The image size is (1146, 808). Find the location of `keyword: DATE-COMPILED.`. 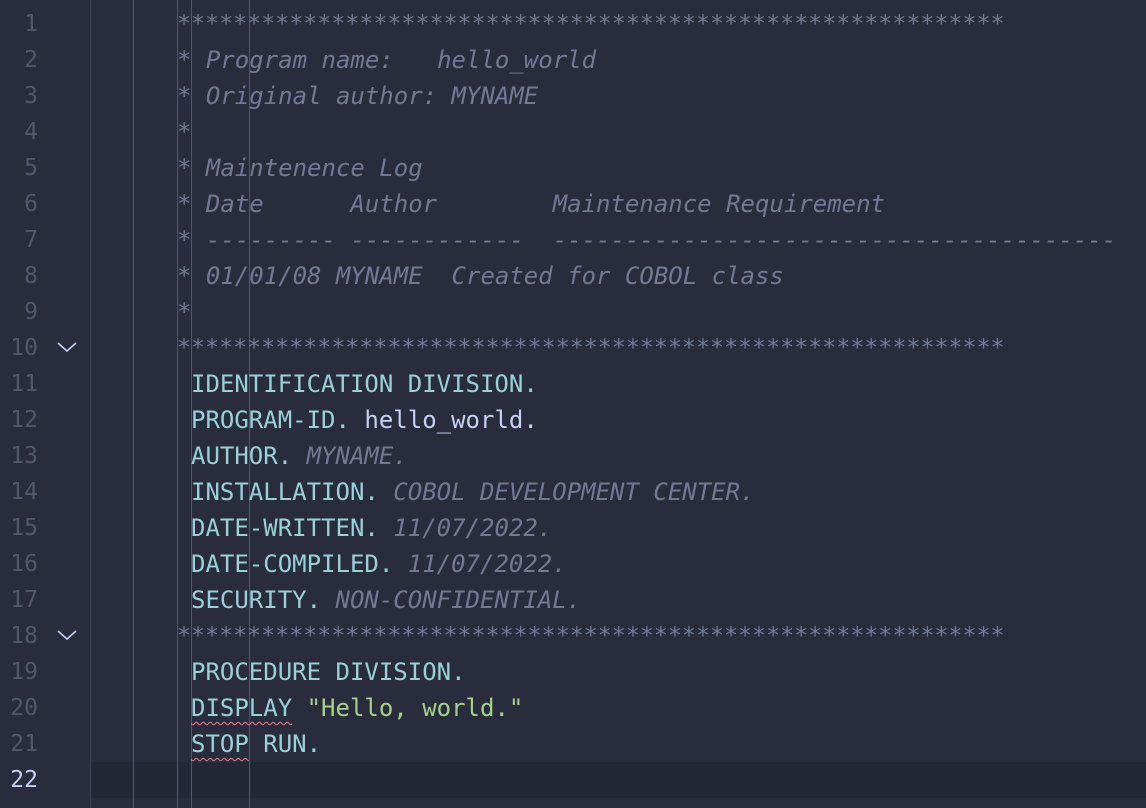

keyword: DATE-COMPILED. is located at coordinates (292, 564).